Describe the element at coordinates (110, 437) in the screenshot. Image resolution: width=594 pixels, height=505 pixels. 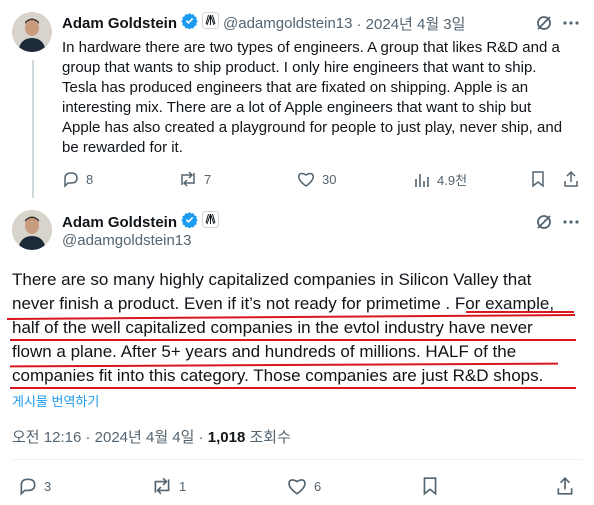
I see `post-timestamp: 오전 12:16 · 2024년 4월 4일 ·` at that location.